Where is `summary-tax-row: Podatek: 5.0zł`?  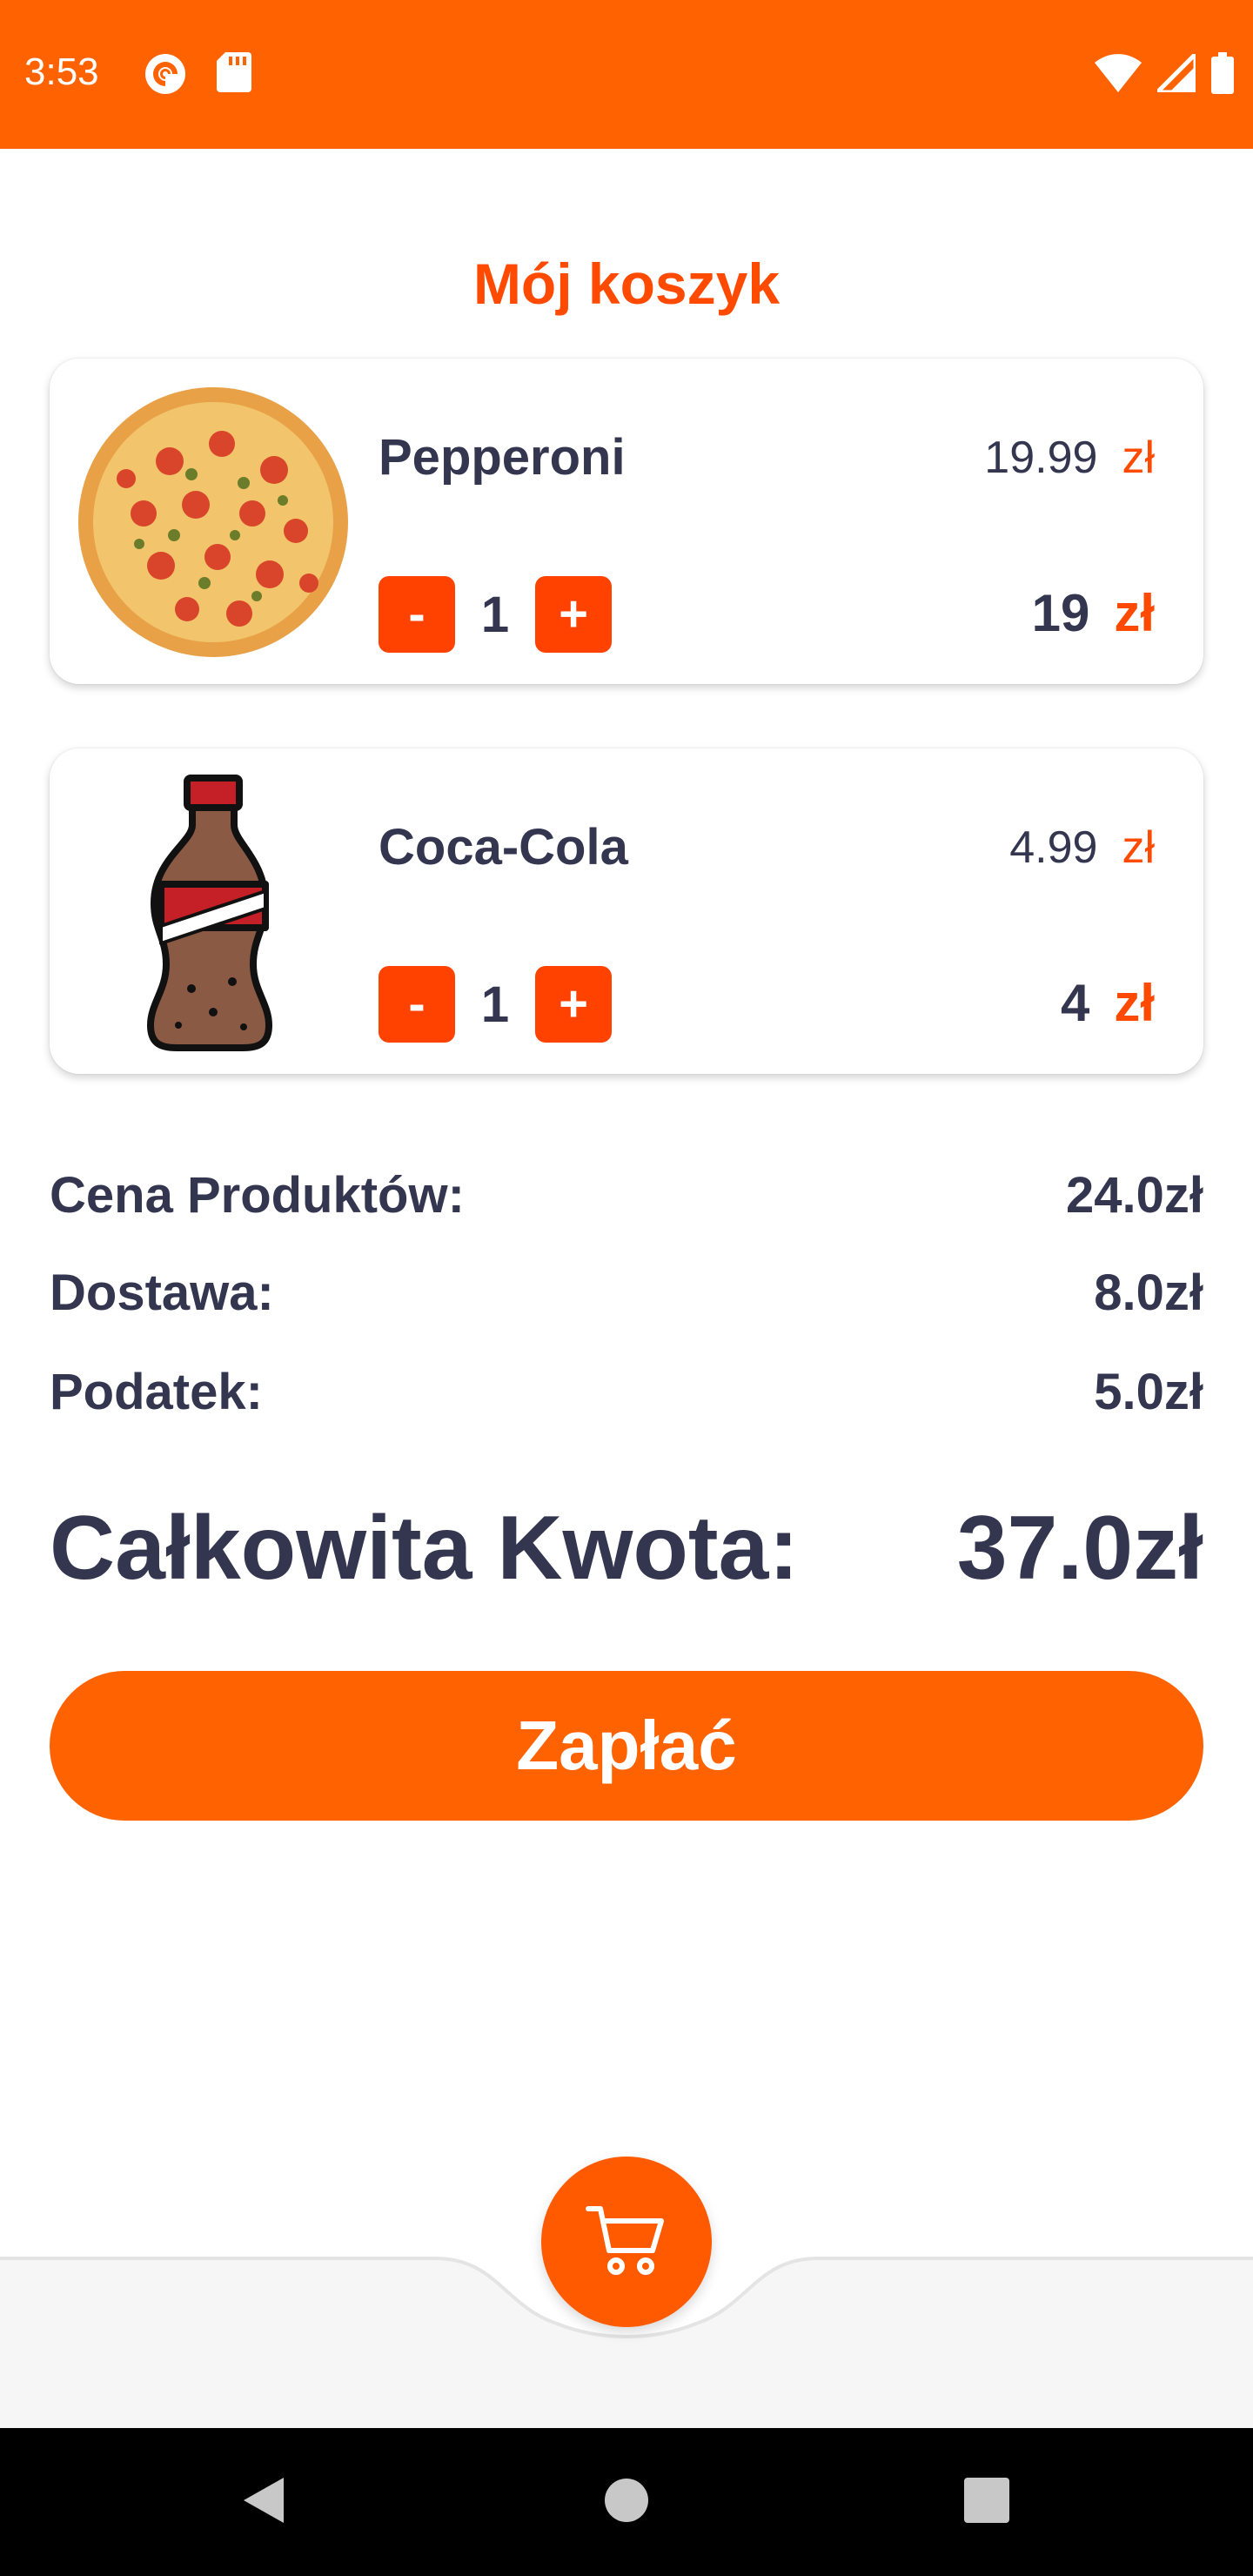 summary-tax-row: Podatek: 5.0zł is located at coordinates (626, 1392).